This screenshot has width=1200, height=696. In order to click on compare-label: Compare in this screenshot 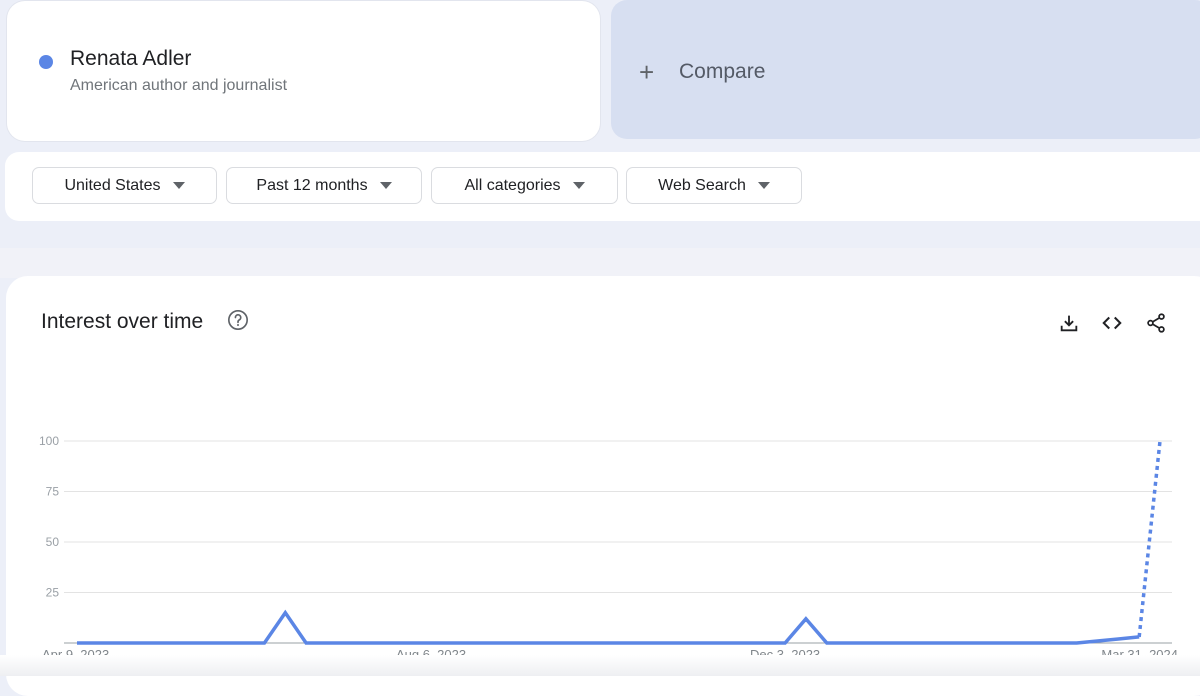, I will do `click(722, 71)`.